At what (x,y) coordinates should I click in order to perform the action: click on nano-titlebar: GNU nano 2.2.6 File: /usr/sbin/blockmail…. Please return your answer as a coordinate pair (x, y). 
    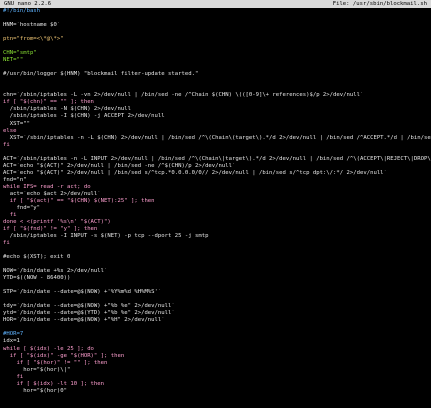
    Looking at the image, I should click on (215, 4).